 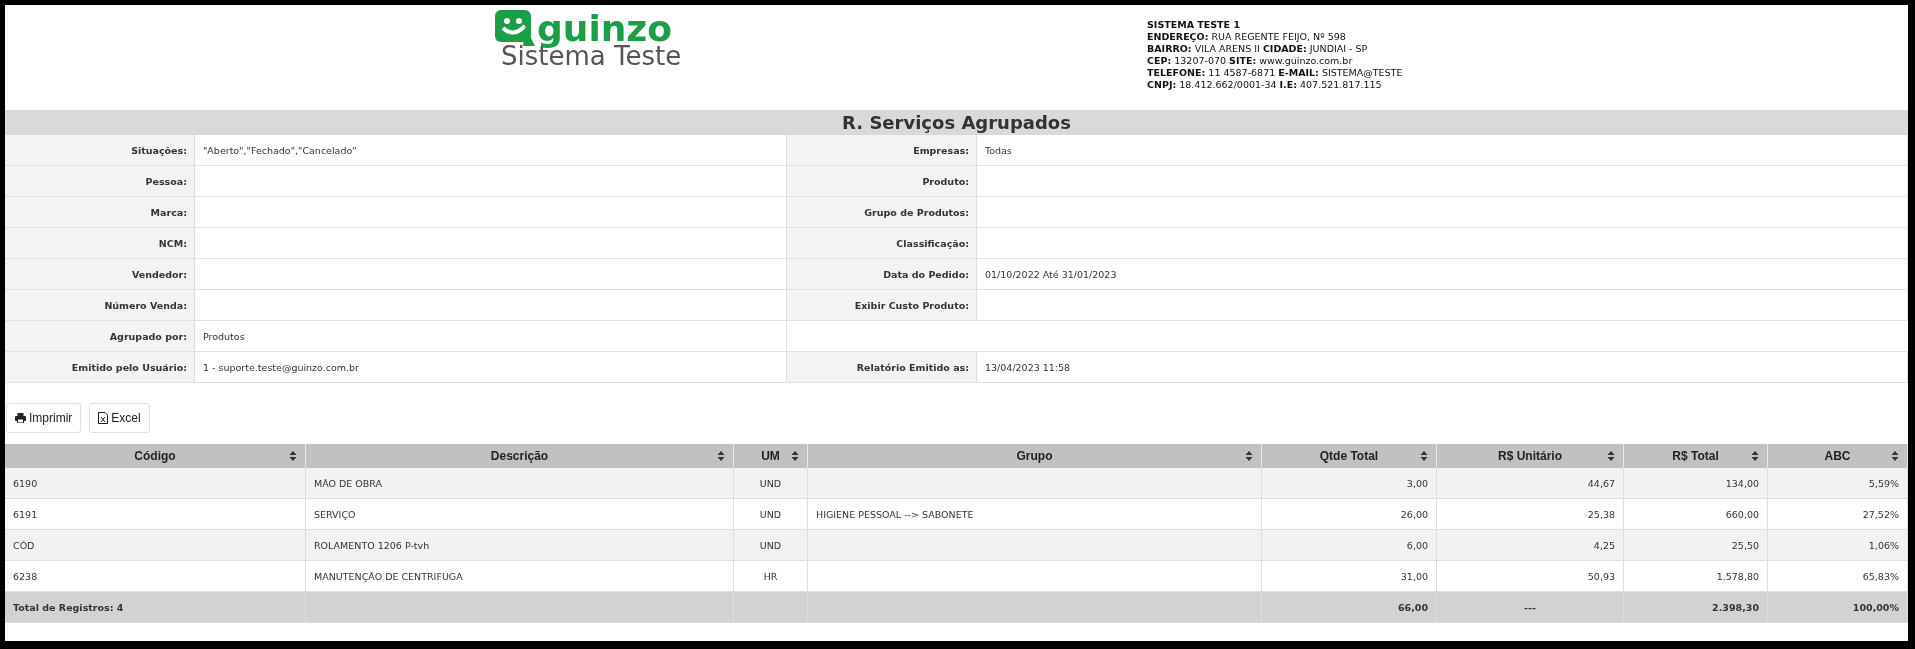 What do you see at coordinates (945, 181) in the screenshot?
I see `filter-label: Produto:` at bounding box center [945, 181].